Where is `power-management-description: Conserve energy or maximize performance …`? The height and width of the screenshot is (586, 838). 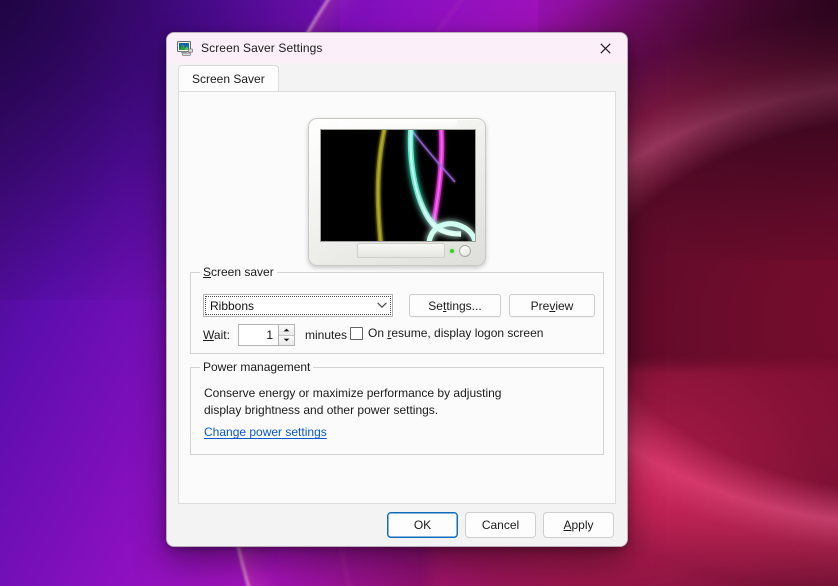
power-management-description: Conserve energy or maximize performance … is located at coordinates (353, 401).